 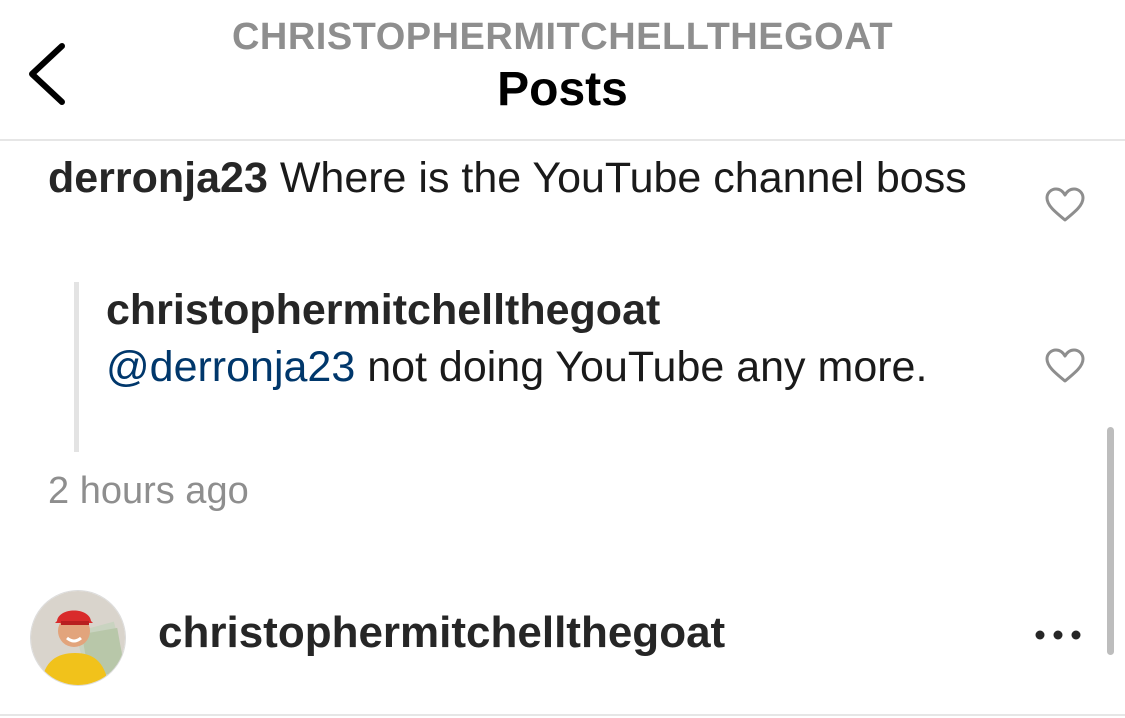 I want to click on page-title: Posts, so click(x=562, y=89).